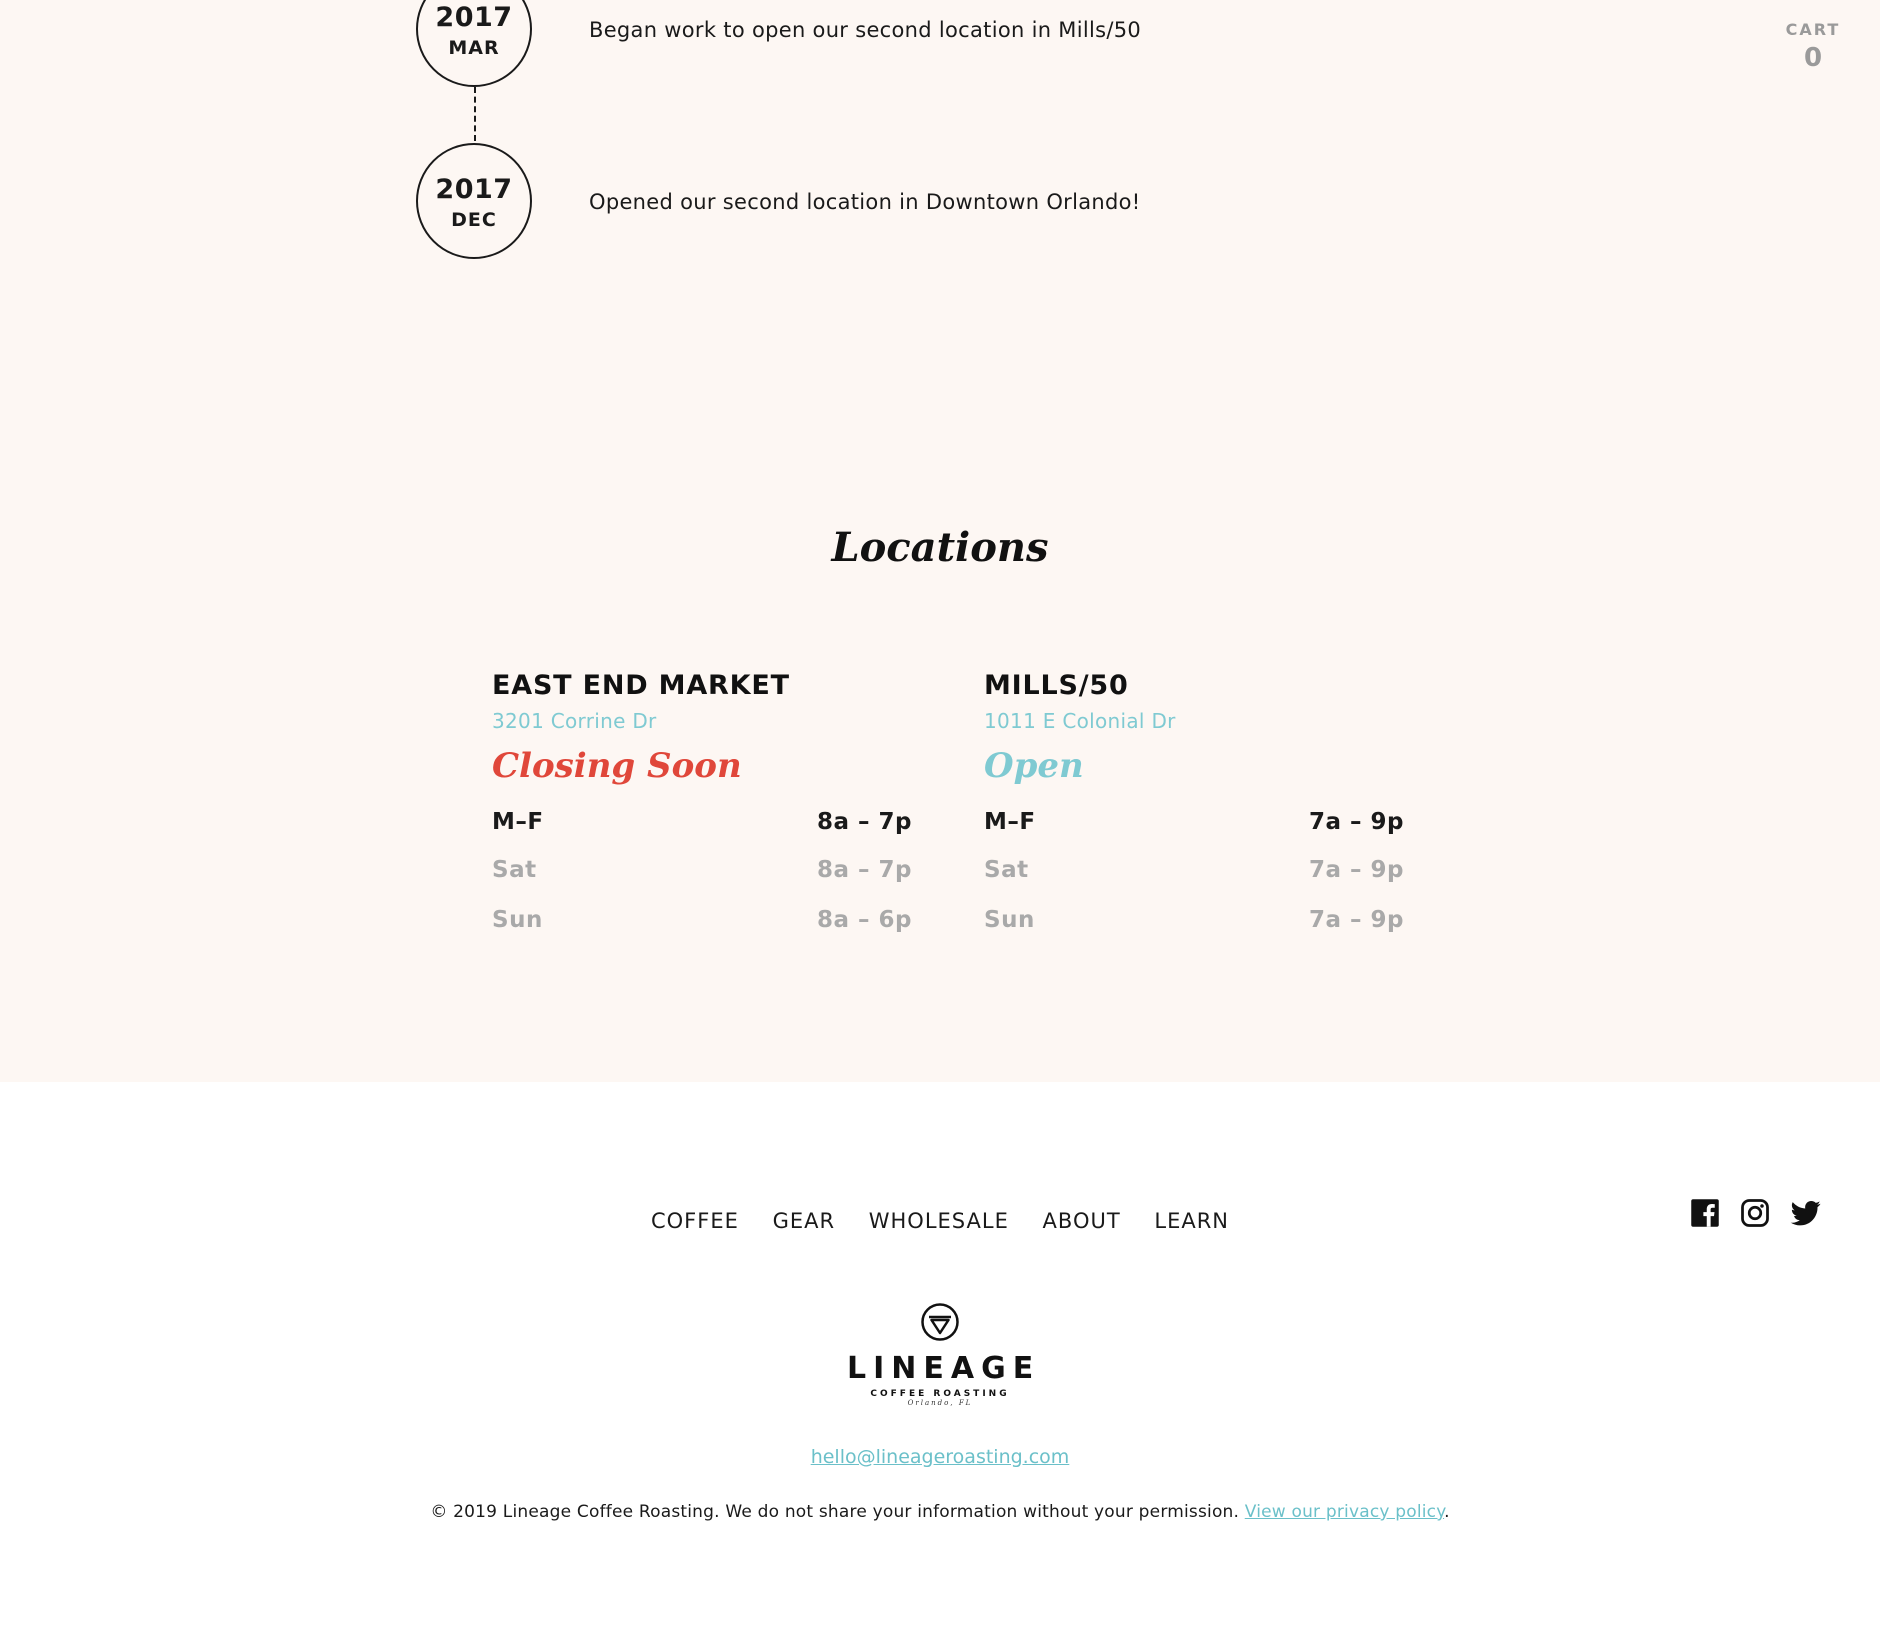 Image resolution: width=1880 pixels, height=1640 pixels. Describe the element at coordinates (1034, 766) in the screenshot. I see `location-status: Open` at that location.